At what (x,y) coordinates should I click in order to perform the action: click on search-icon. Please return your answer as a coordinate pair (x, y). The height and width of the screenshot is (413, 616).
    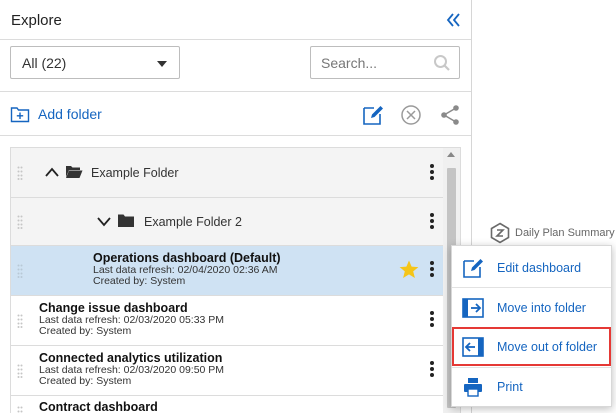
    Looking at the image, I should click on (442, 63).